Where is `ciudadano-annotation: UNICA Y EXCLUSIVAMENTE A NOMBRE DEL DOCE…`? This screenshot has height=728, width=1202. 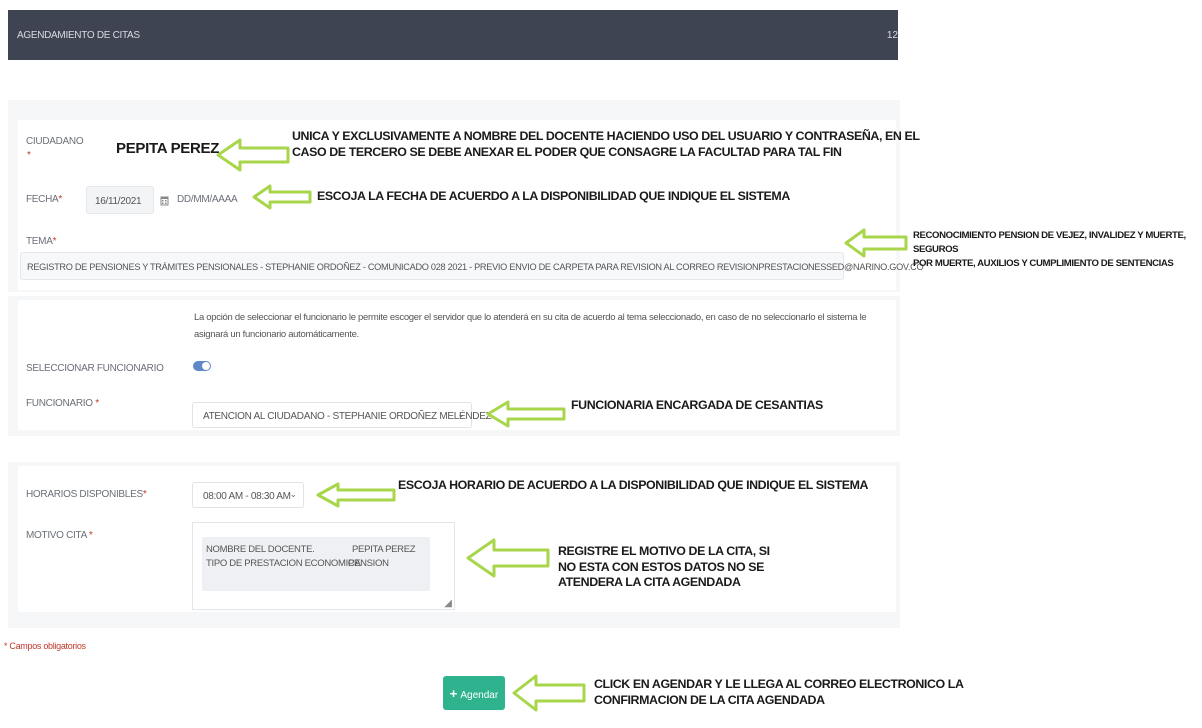 ciudadano-annotation: UNICA Y EXCLUSIVAMENTE A NOMBRE DEL DOCE… is located at coordinates (606, 144).